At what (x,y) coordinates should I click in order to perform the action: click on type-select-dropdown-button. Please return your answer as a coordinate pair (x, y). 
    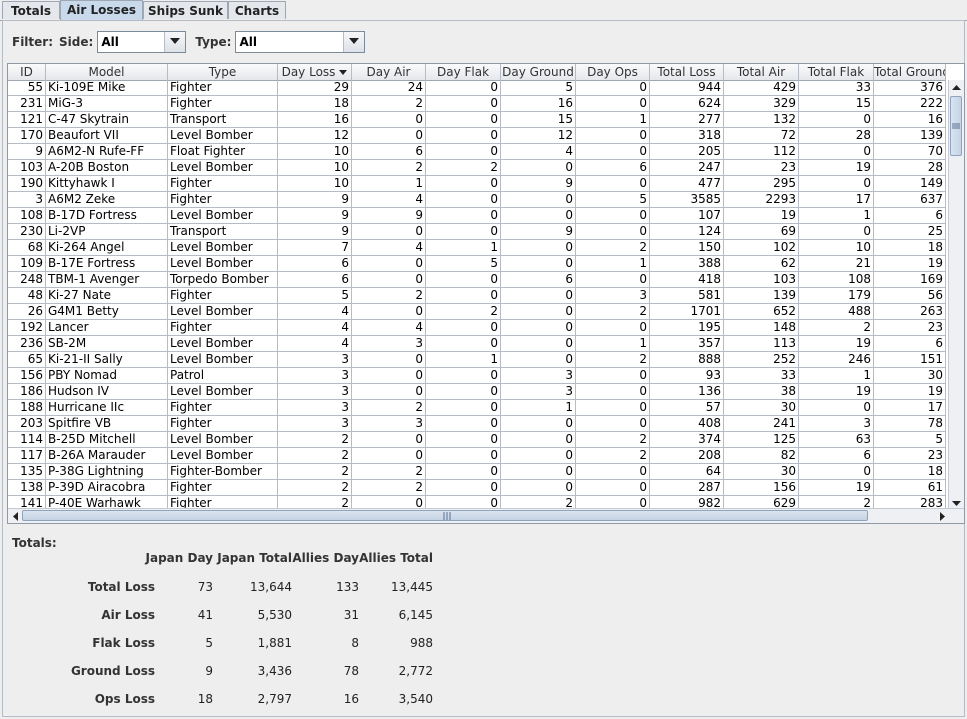
    Looking at the image, I should click on (354, 42).